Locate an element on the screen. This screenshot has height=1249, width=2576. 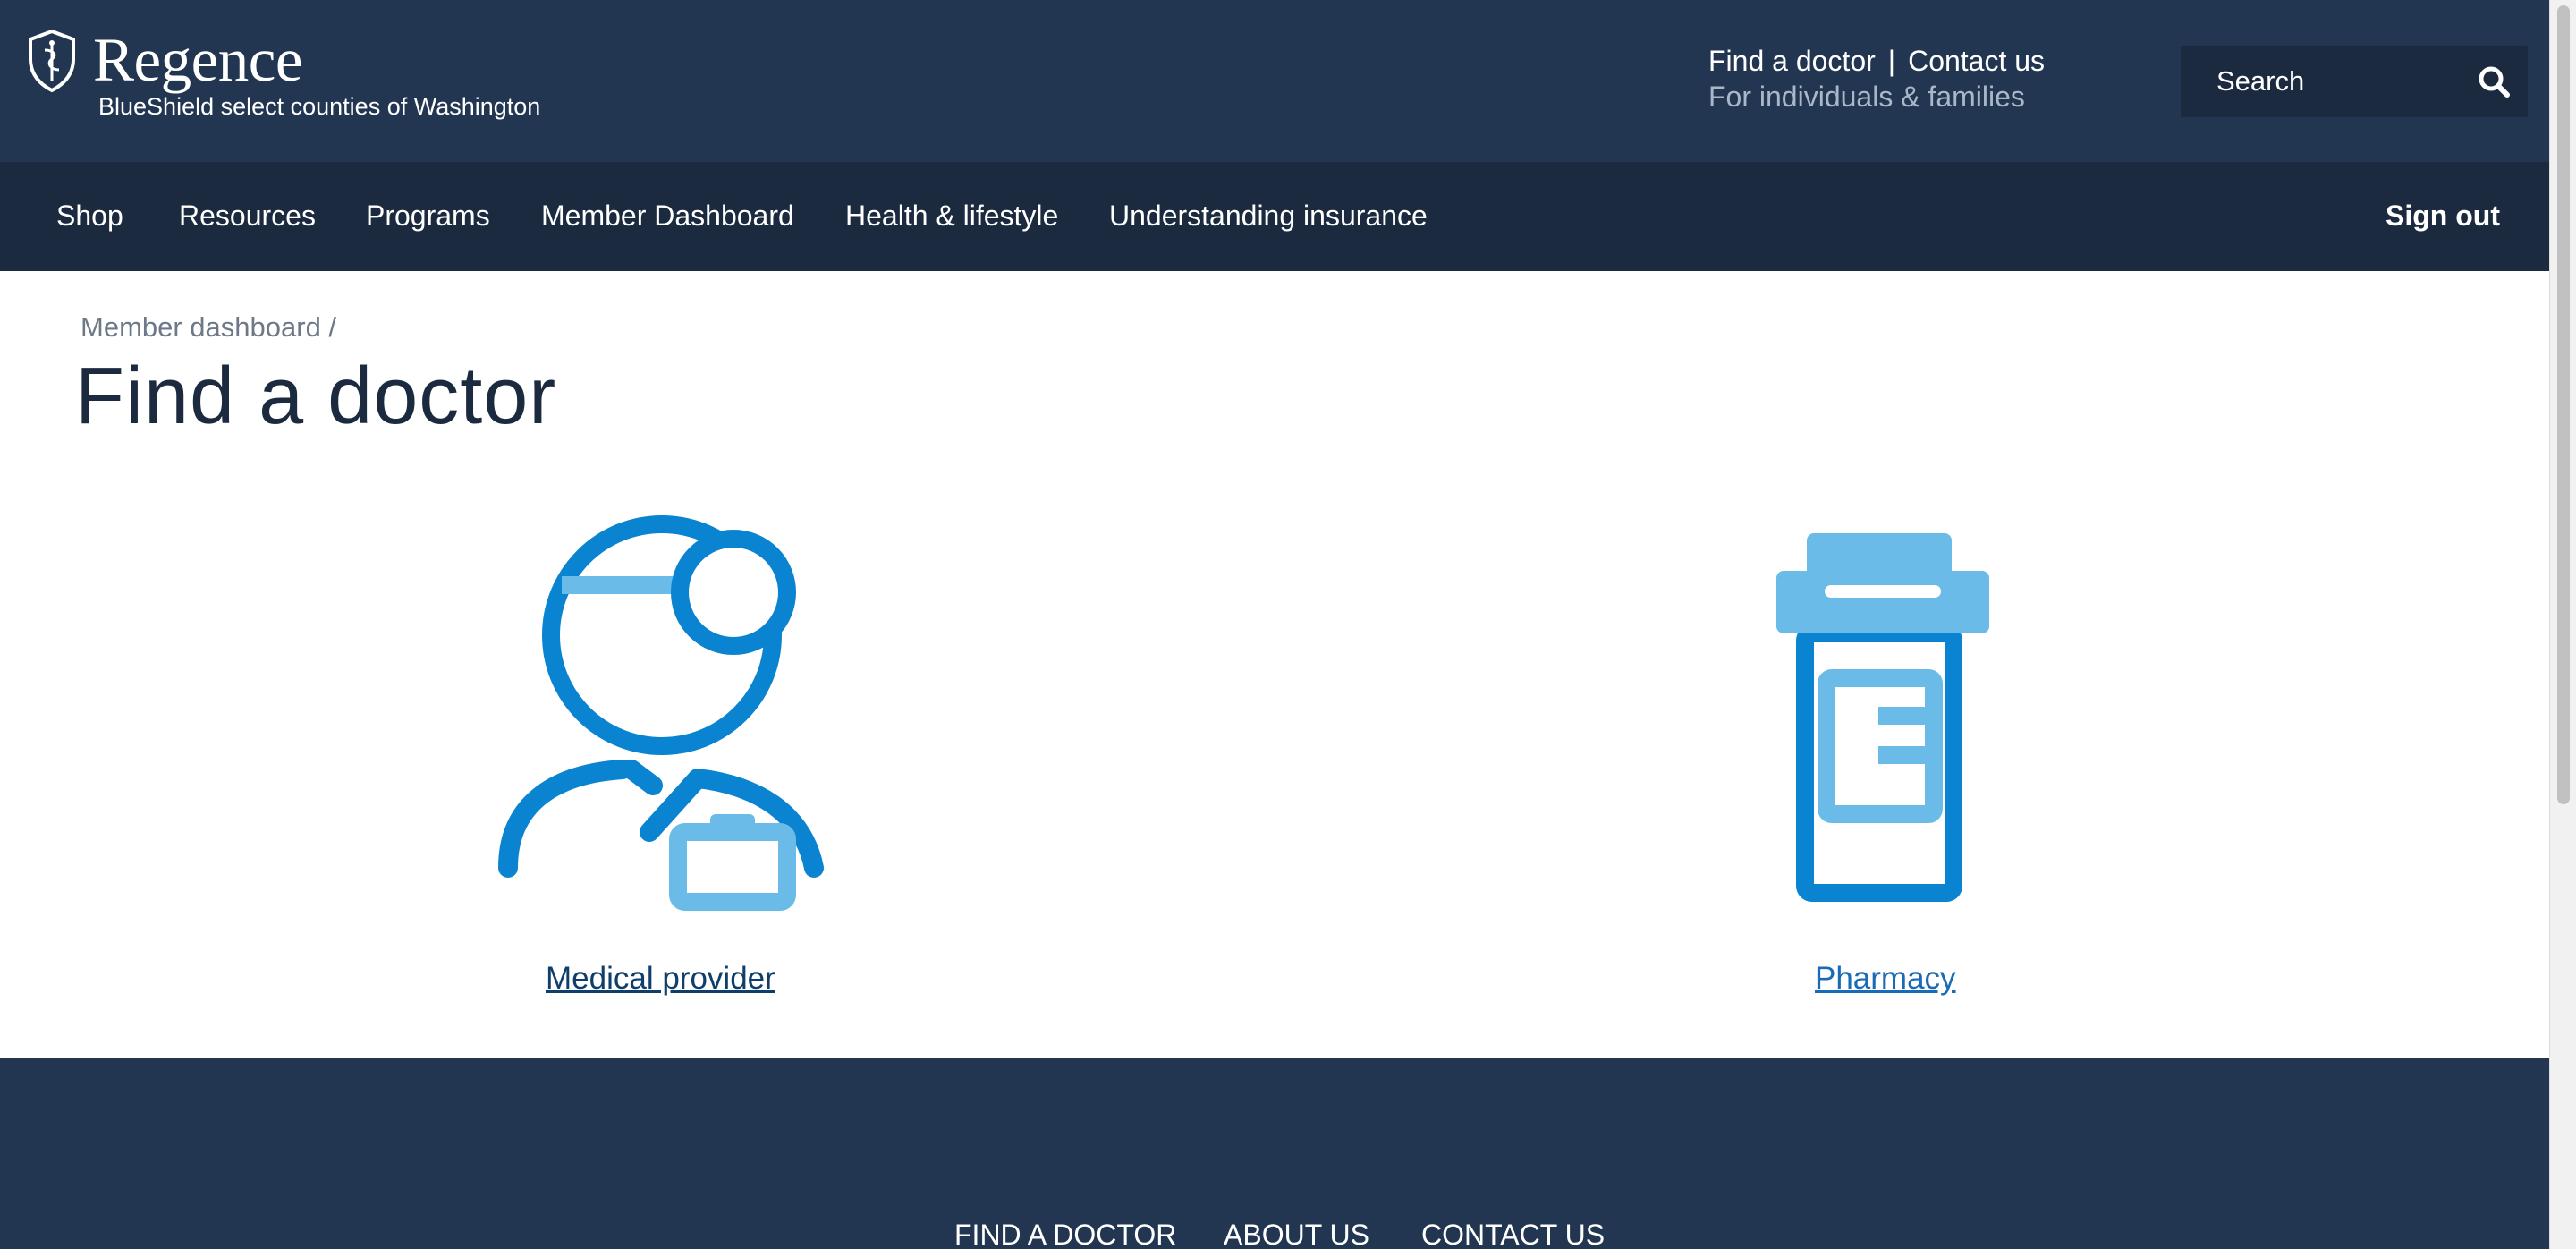
nav-item-shop: Shop is located at coordinates (89, 217).